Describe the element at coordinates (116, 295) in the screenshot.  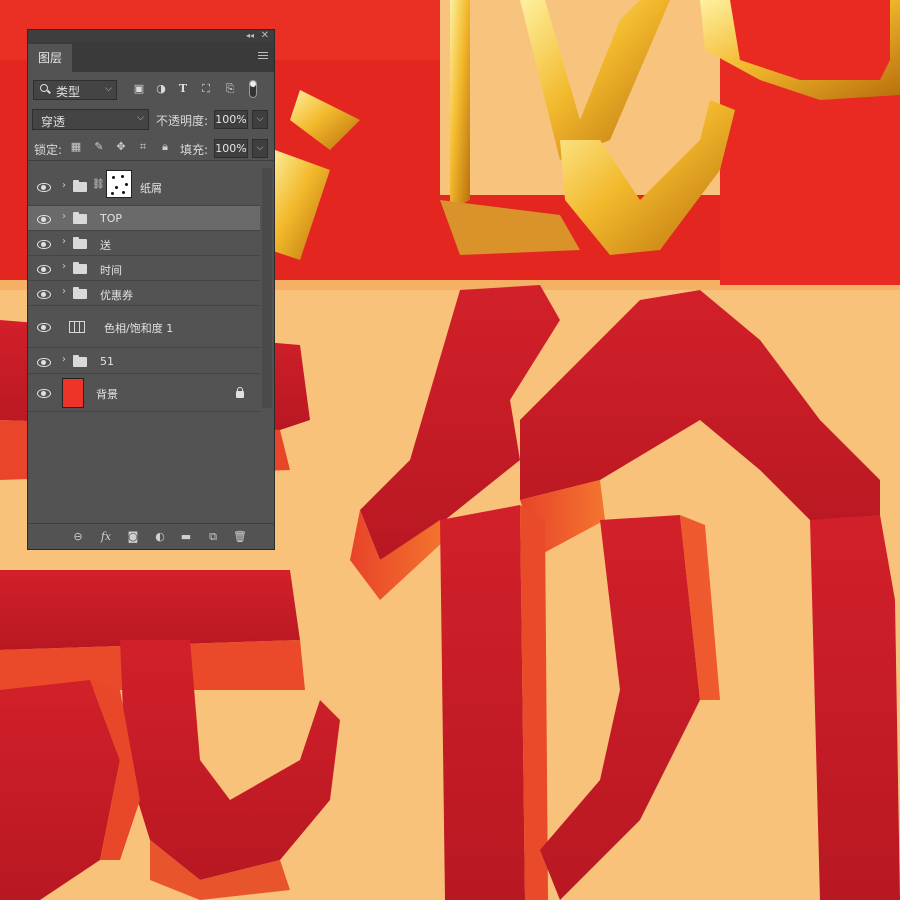
I see `layer-name: 优惠券` at that location.